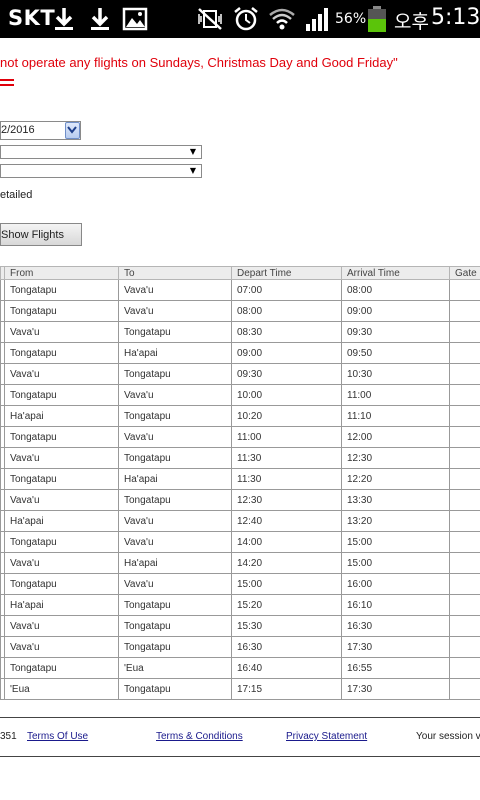 This screenshot has width=480, height=800. I want to click on terms-conditions-link: Terms & Conditions, so click(199, 736).